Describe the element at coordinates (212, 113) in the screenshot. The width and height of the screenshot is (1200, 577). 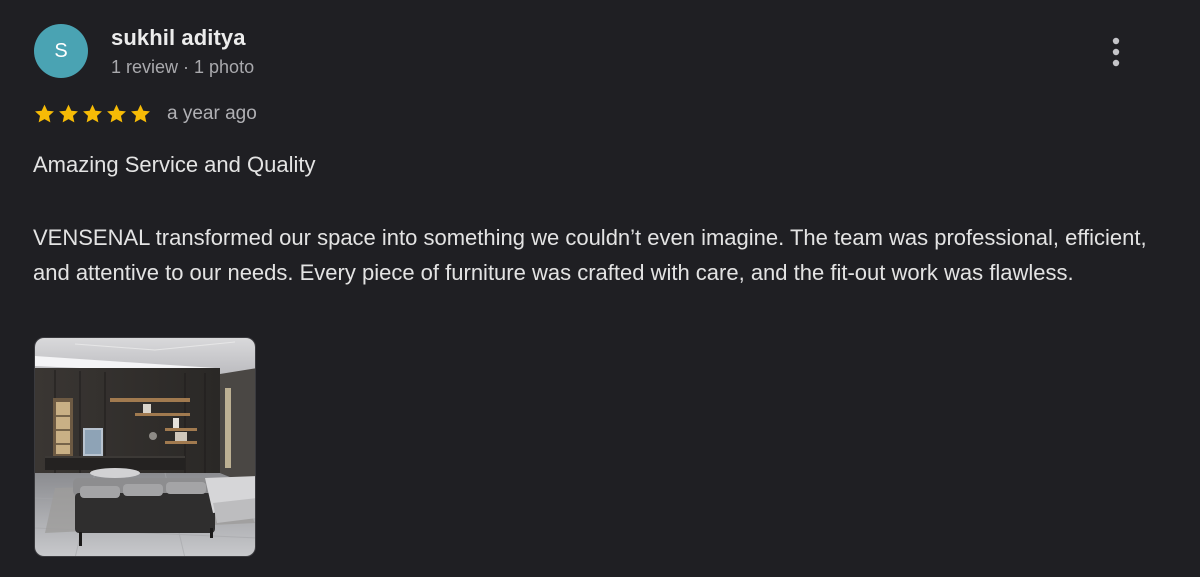
I see `review-date: a year ago` at that location.